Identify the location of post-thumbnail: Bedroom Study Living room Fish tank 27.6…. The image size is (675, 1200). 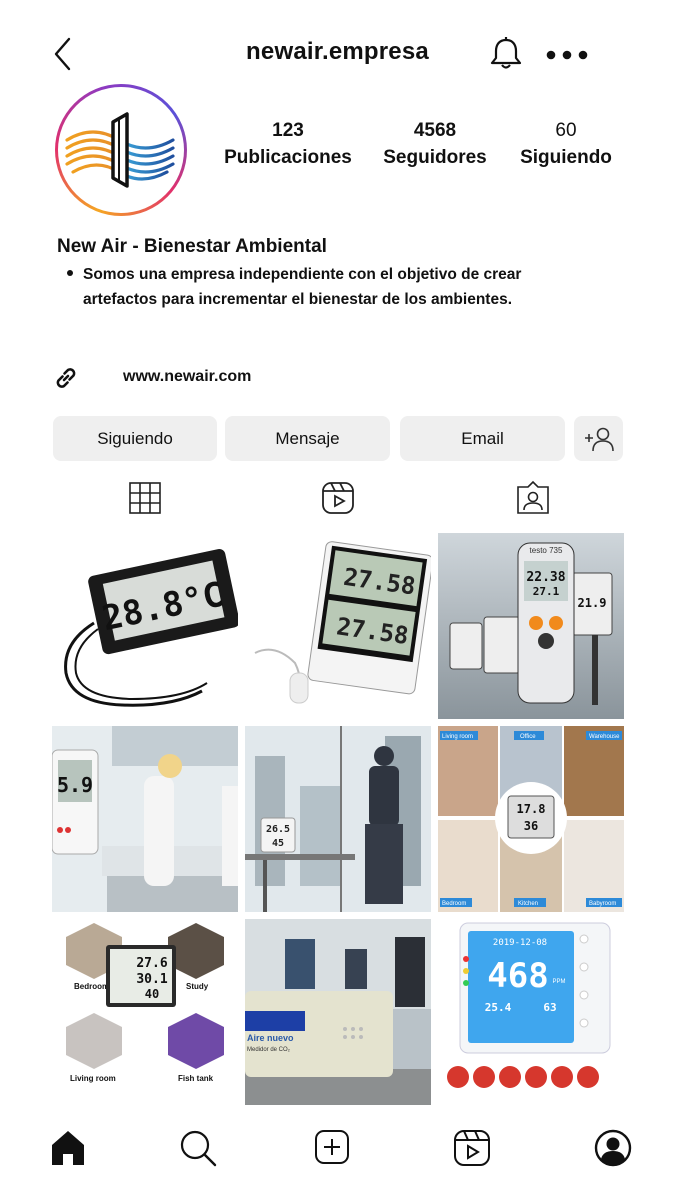
(145, 1012).